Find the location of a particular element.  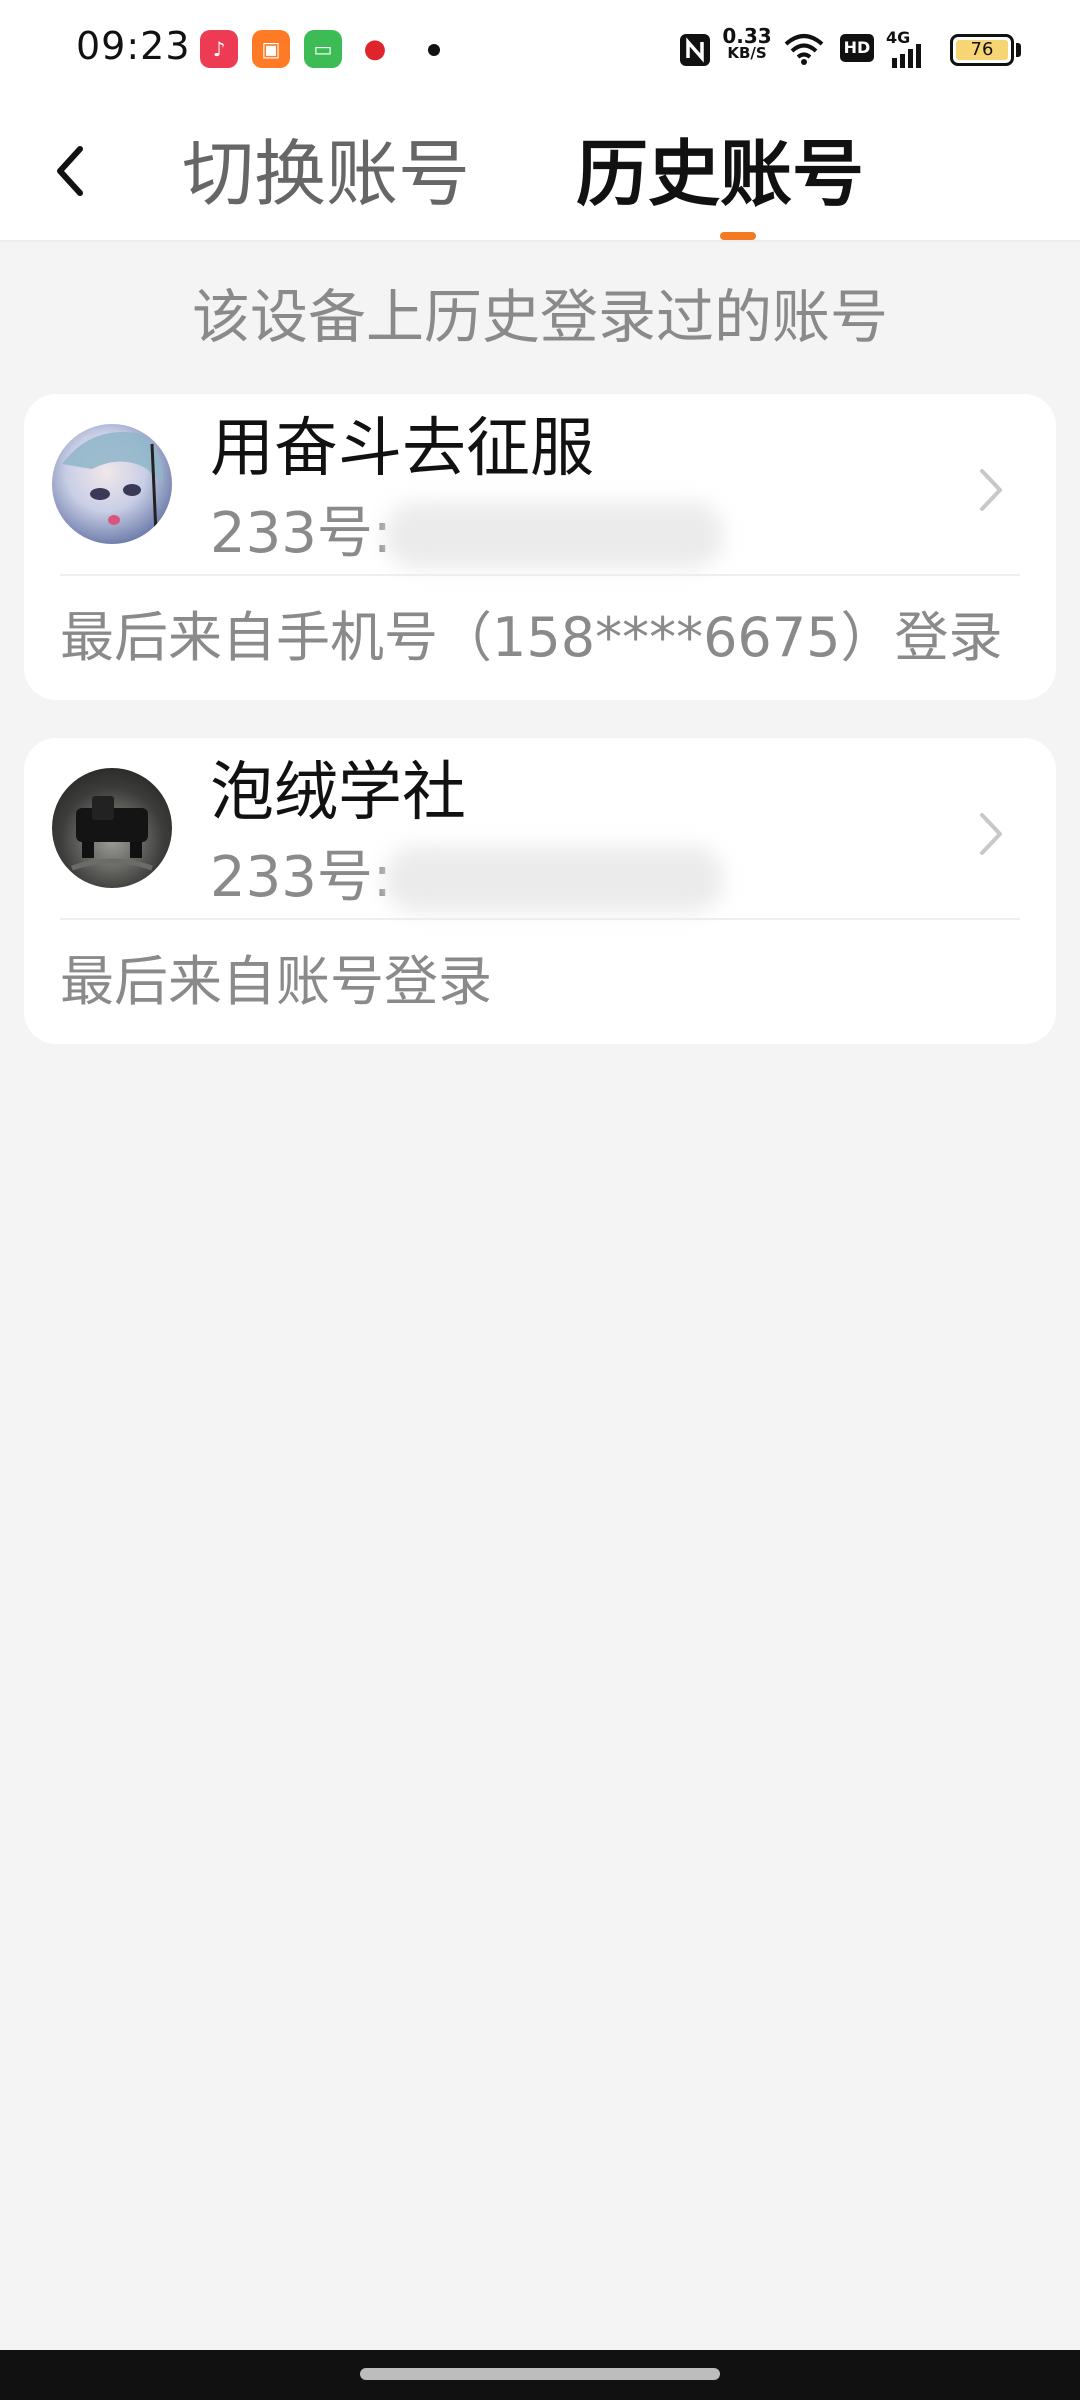

net-speed-value: 0.33 is located at coordinates (747, 36).